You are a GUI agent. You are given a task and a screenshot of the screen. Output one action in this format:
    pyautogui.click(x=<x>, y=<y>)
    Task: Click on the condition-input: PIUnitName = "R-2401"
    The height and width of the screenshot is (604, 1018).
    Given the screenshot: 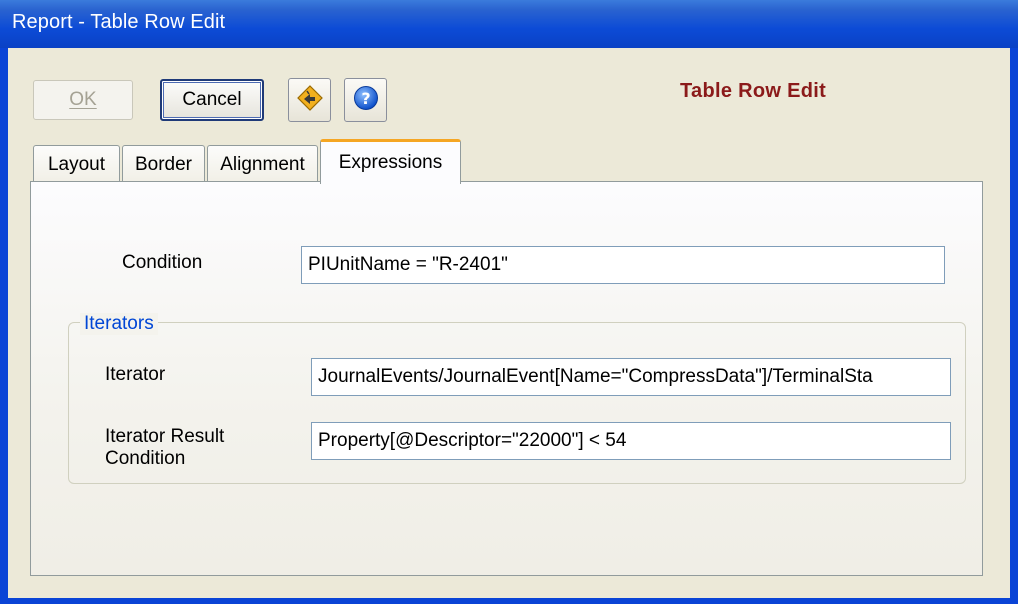 What is the action you would take?
    pyautogui.click(x=623, y=265)
    